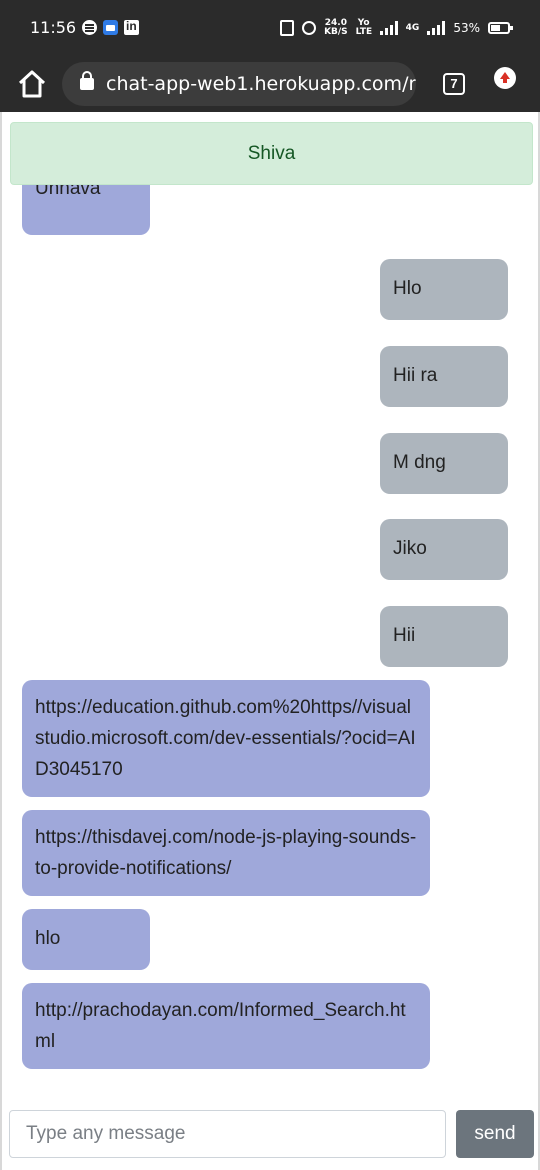 The width and height of the screenshot is (540, 1170). I want to click on spotify-icon, so click(89, 27).